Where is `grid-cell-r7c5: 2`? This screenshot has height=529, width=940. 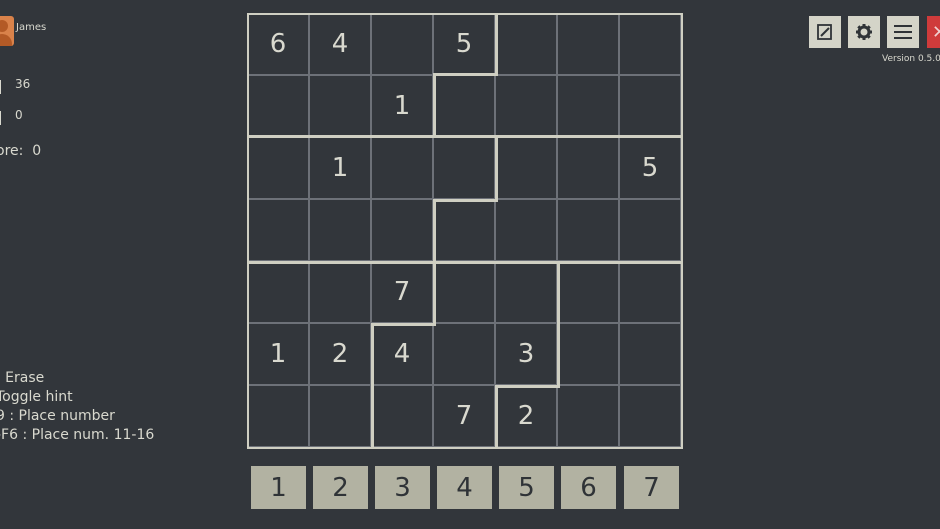 grid-cell-r7c5: 2 is located at coordinates (526, 416).